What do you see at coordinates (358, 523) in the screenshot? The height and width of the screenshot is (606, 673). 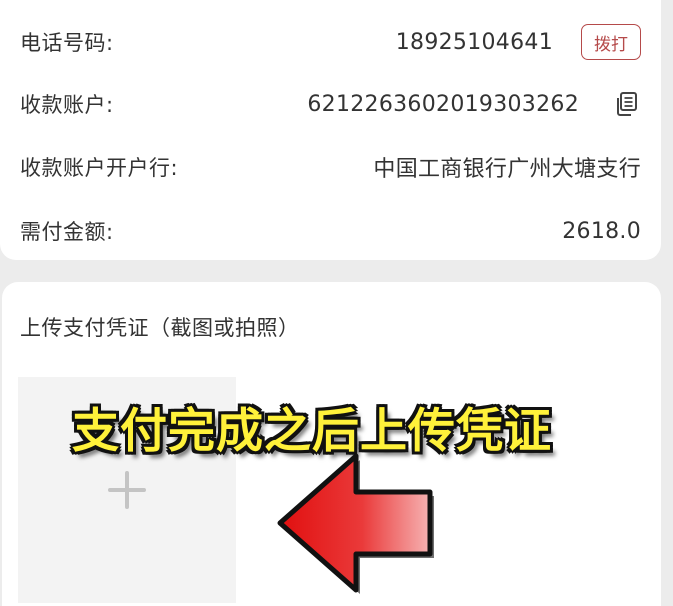 I see `left-arrow-icon` at bounding box center [358, 523].